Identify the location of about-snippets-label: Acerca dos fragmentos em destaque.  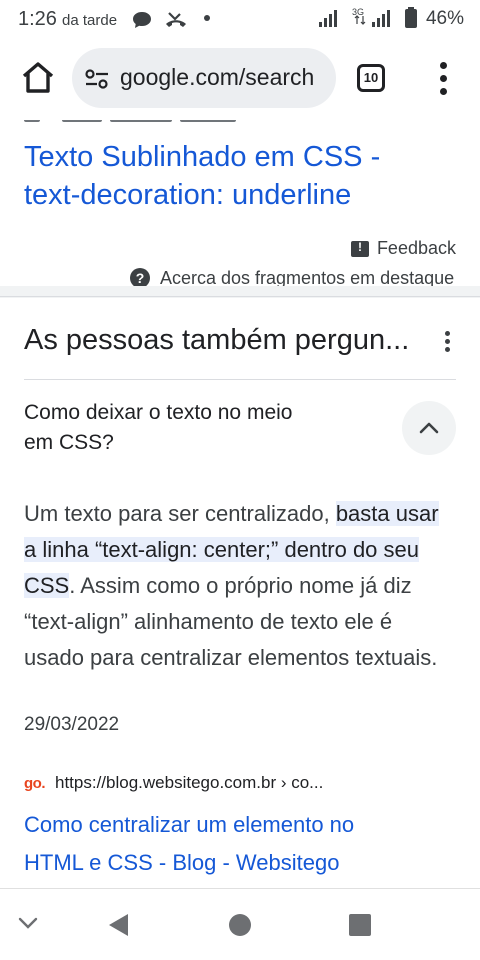
(307, 277).